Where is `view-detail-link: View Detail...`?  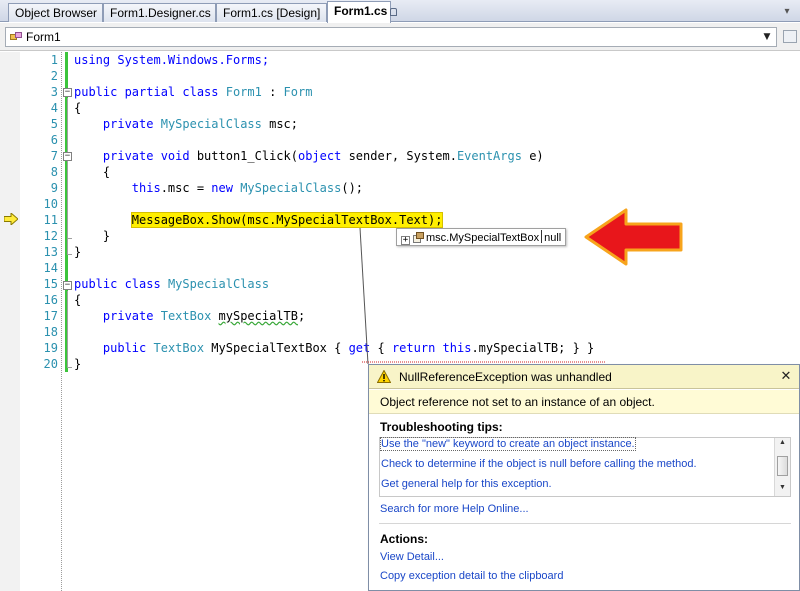 view-detail-link: View Detail... is located at coordinates (412, 557).